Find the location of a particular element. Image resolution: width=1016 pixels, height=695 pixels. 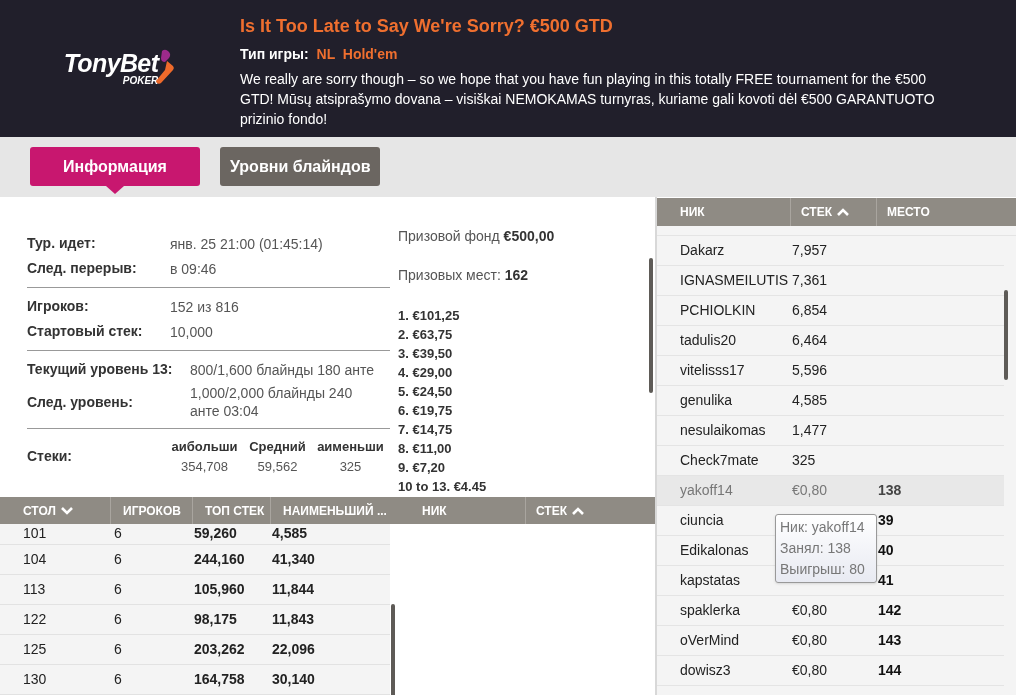

player-name: dowisz3 is located at coordinates (705, 670).